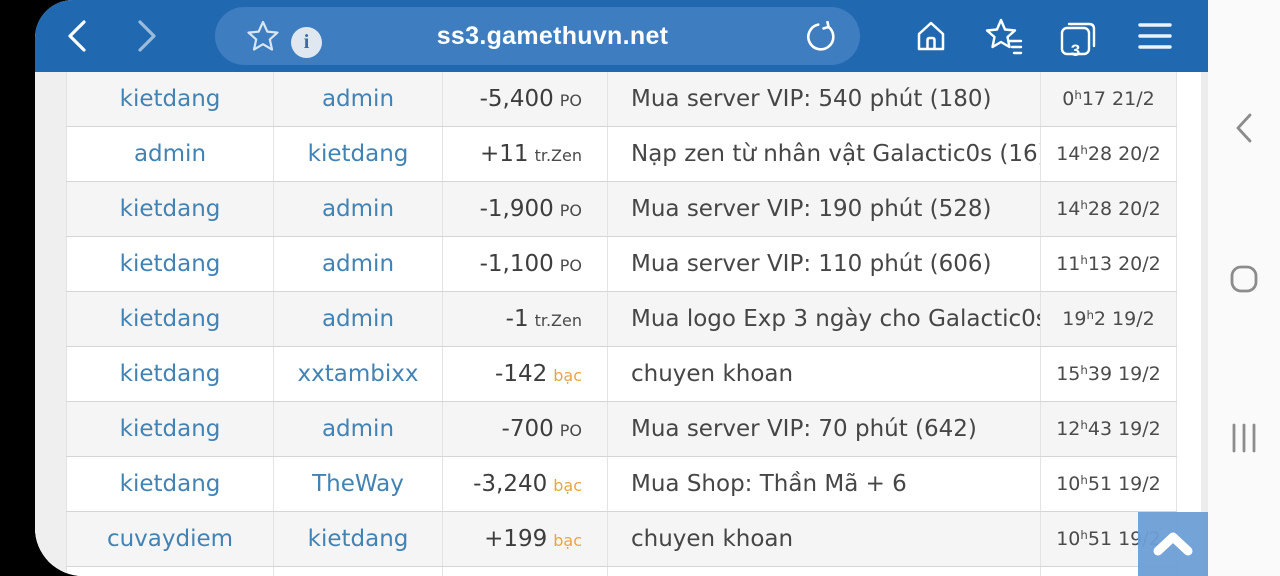  Describe the element at coordinates (516, 539) in the screenshot. I see `amount-value: +199` at that location.